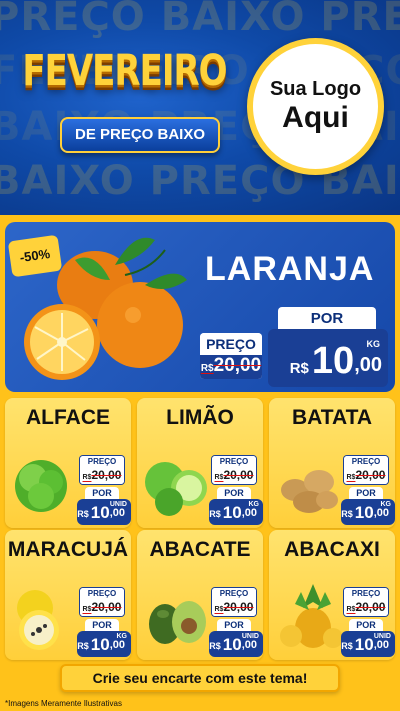  Describe the element at coordinates (124, 71) in the screenshot. I see `title-main: FEVEREIRO` at that location.